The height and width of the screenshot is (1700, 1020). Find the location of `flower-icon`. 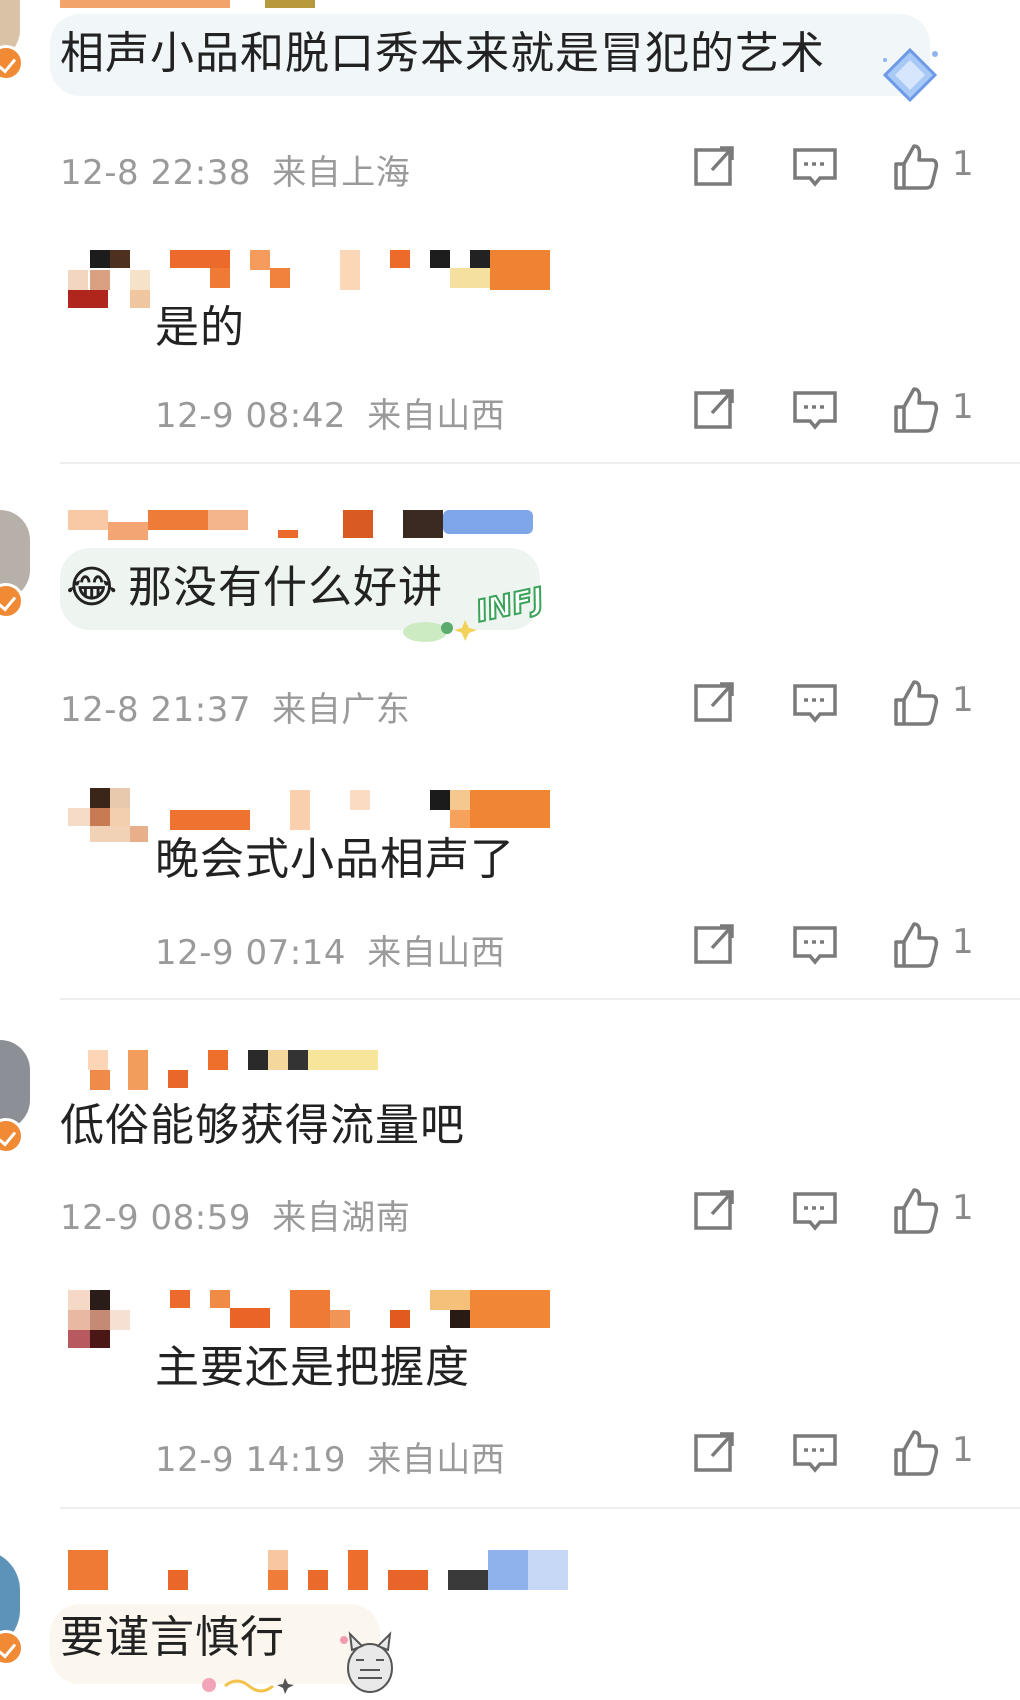

flower-icon is located at coordinates (248, 1686).